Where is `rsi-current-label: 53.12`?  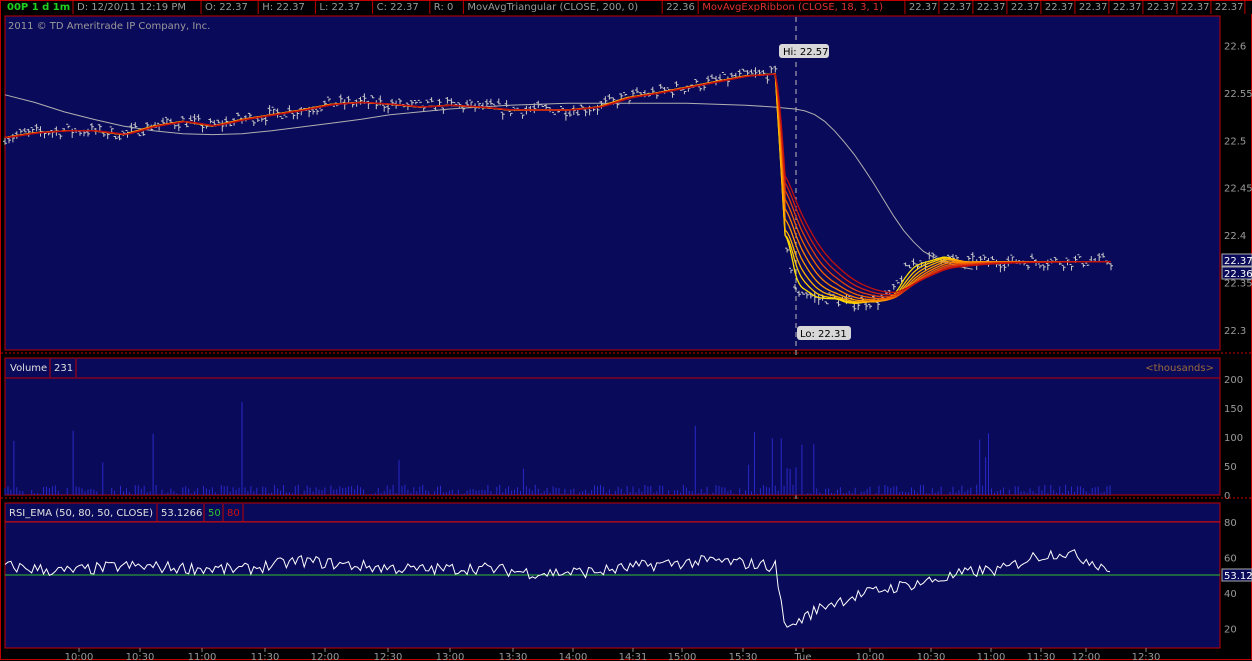
rsi-current-label: 53.12 is located at coordinates (1236, 575).